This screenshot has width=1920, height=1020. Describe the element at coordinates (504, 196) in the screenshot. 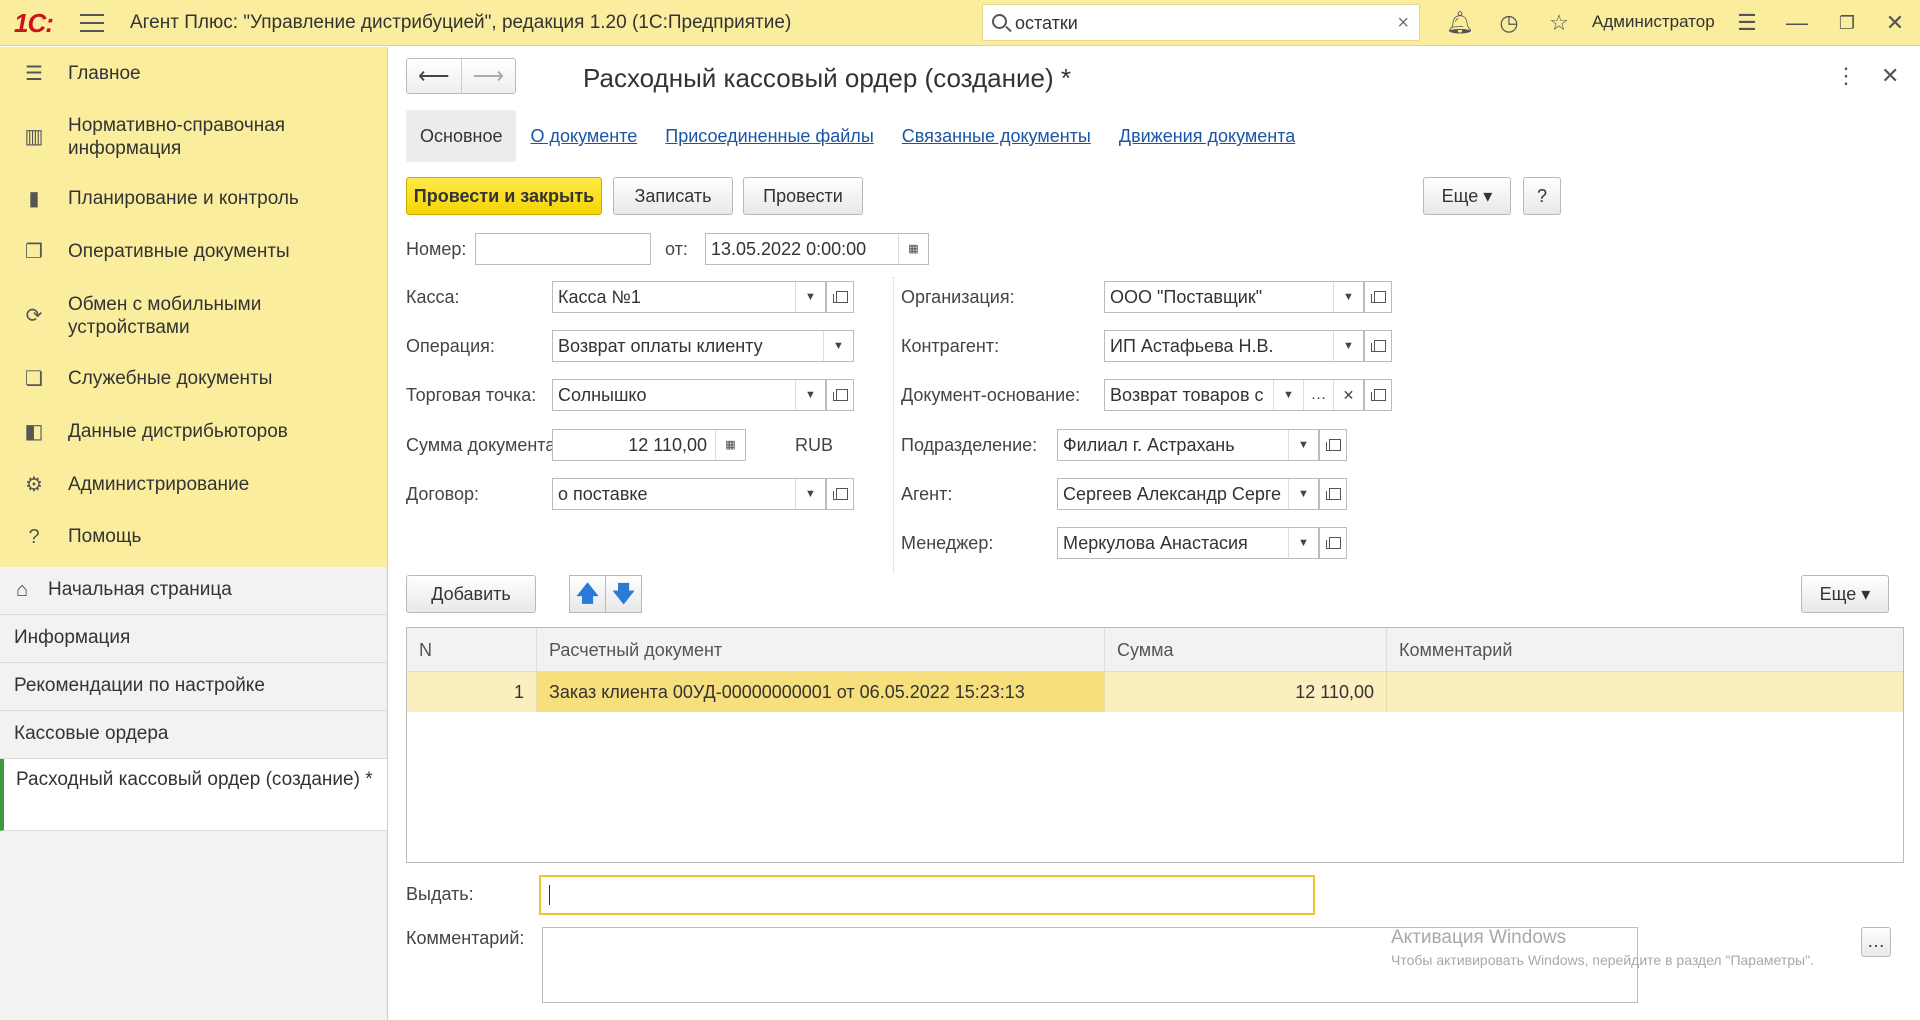

I see `post-and-close-button: Провести и закрыть` at that location.